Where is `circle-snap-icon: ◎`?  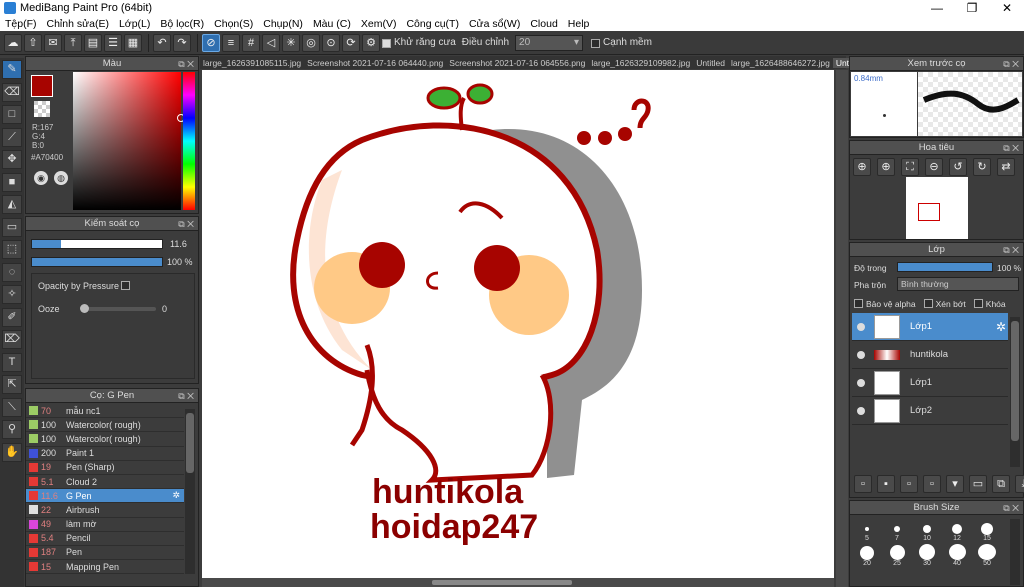
circle-snap-icon: ◎ is located at coordinates (311, 42).